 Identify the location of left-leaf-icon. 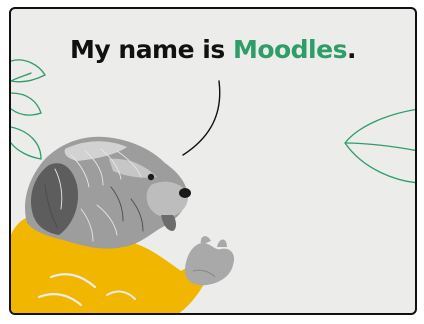
(28, 109).